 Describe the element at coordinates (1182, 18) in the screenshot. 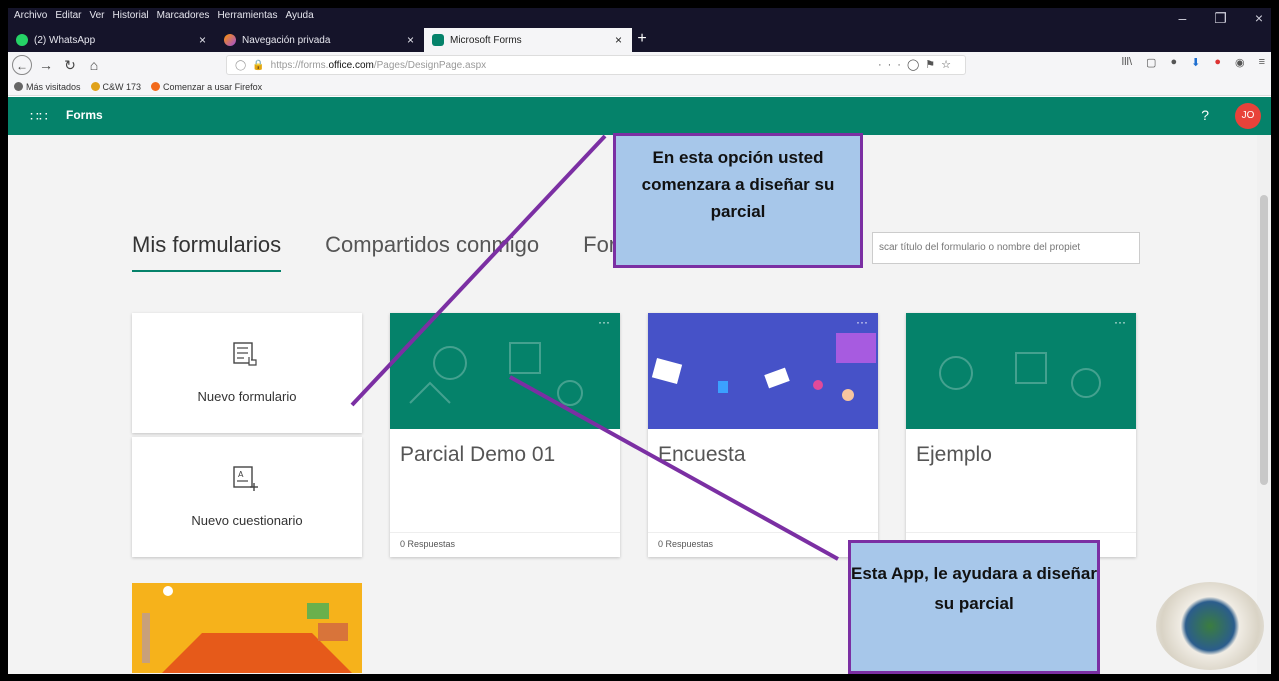

I see `minimize-icon: –` at that location.